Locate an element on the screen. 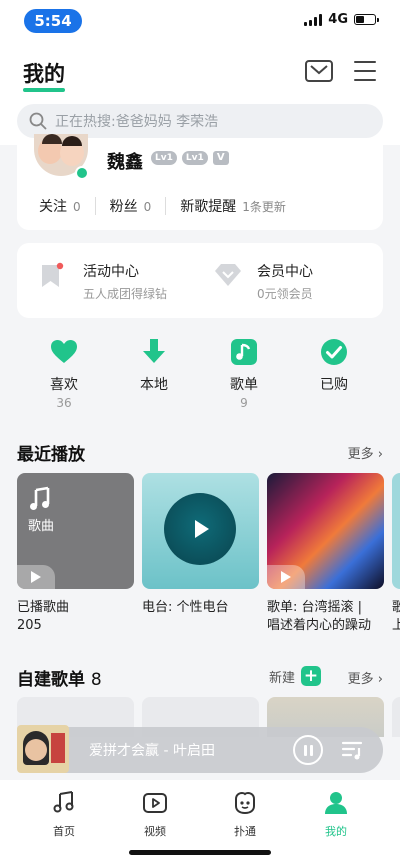  social-icon is located at coordinates (245, 803).